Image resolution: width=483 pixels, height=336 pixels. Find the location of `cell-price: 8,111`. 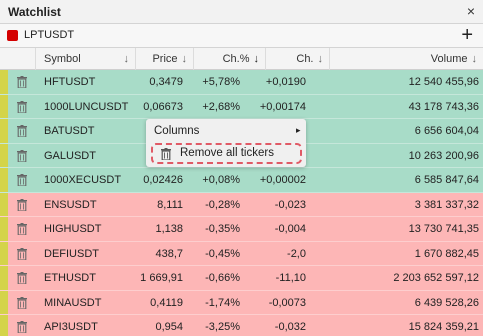

cell-price: 8,111 is located at coordinates (170, 204).